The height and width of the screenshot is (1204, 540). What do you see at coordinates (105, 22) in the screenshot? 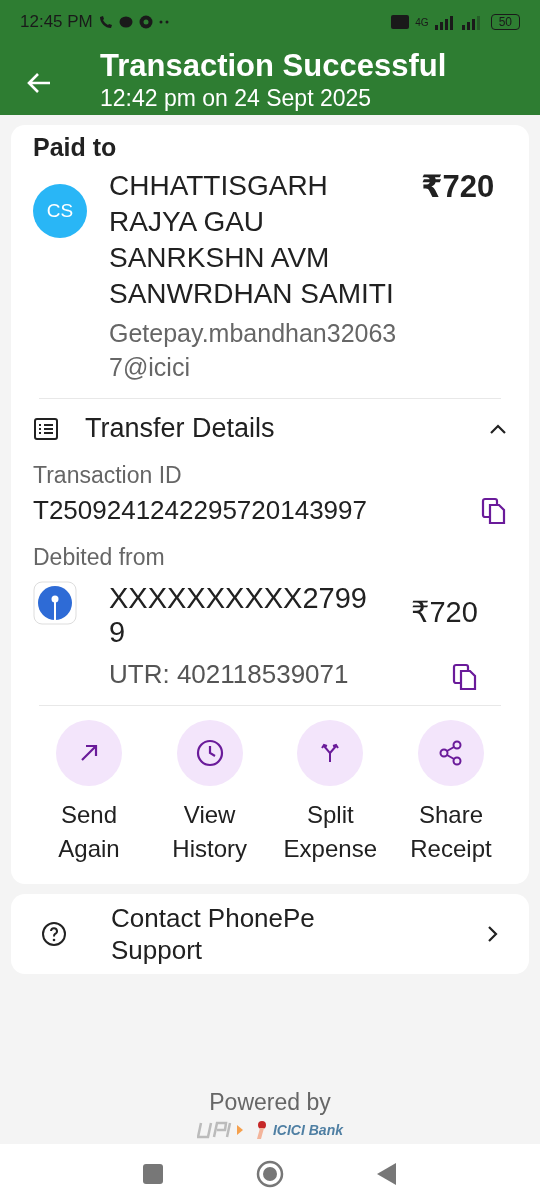
I see `phone-icon` at bounding box center [105, 22].